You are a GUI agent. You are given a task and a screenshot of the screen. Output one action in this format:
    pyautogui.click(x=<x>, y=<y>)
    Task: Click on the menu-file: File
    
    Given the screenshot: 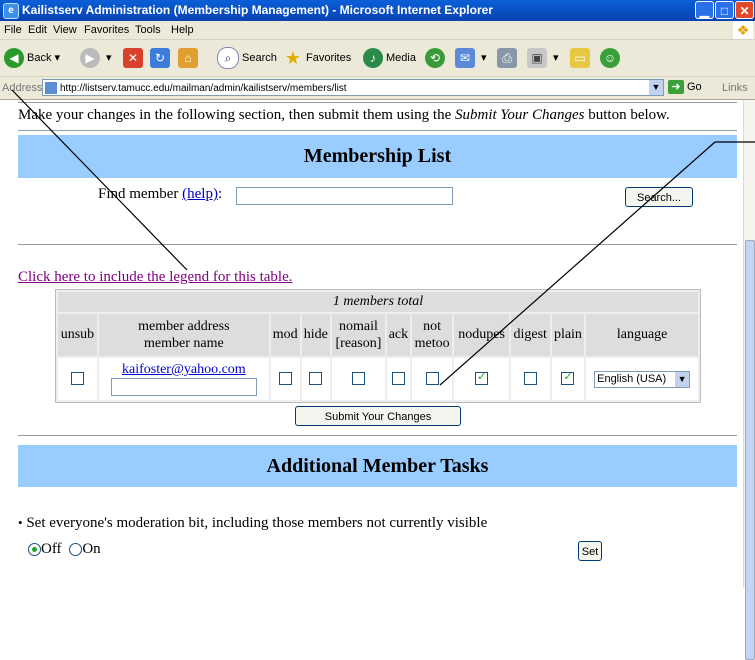 What is the action you would take?
    pyautogui.click(x=13, y=30)
    